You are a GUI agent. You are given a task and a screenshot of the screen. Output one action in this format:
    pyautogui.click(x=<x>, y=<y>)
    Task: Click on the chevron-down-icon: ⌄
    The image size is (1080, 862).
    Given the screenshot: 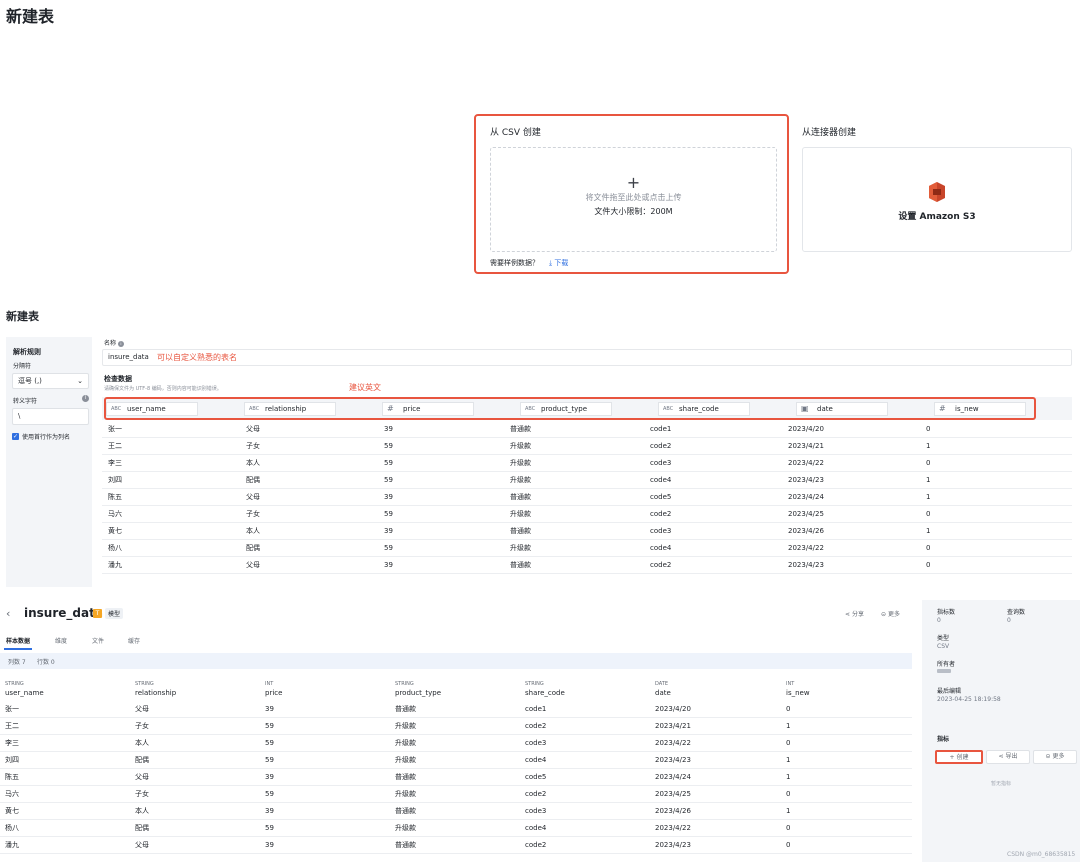 What is the action you would take?
    pyautogui.click(x=80, y=381)
    